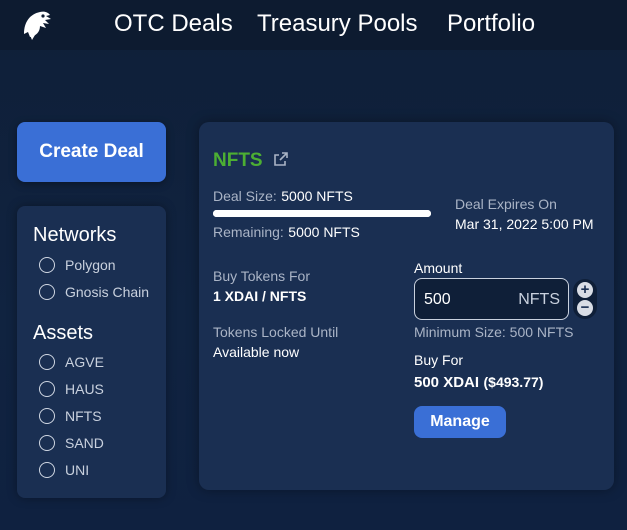 This screenshot has width=627, height=530. Describe the element at coordinates (262, 276) in the screenshot. I see `buy-tokens-label: Buy Tokens For` at that location.